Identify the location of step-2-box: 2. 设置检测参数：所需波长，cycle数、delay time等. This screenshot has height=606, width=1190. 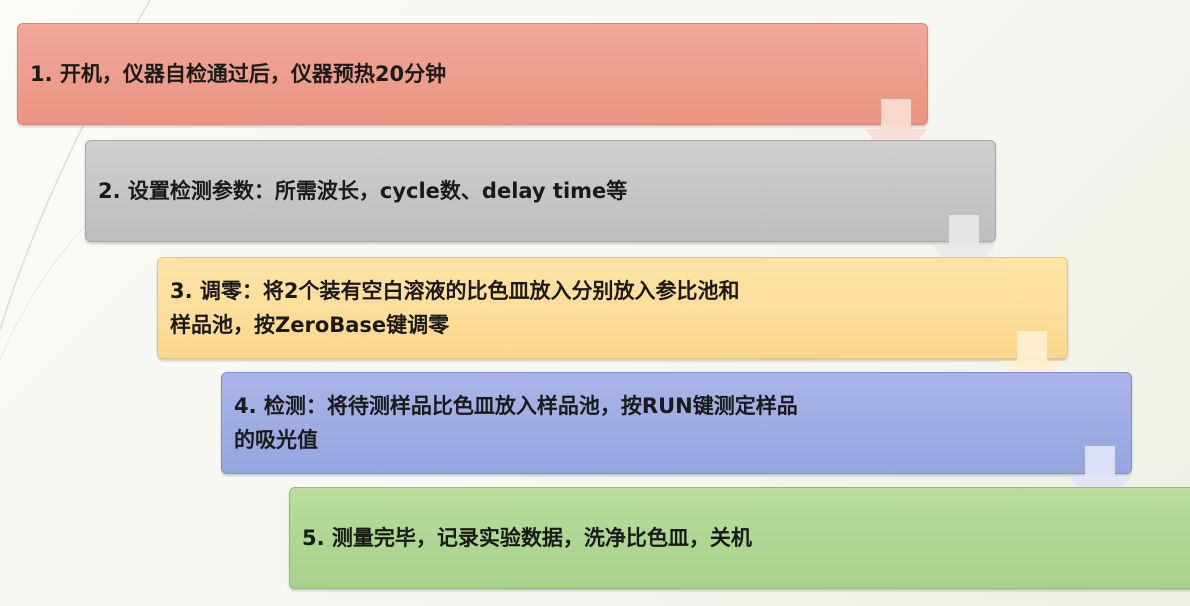
(540, 191).